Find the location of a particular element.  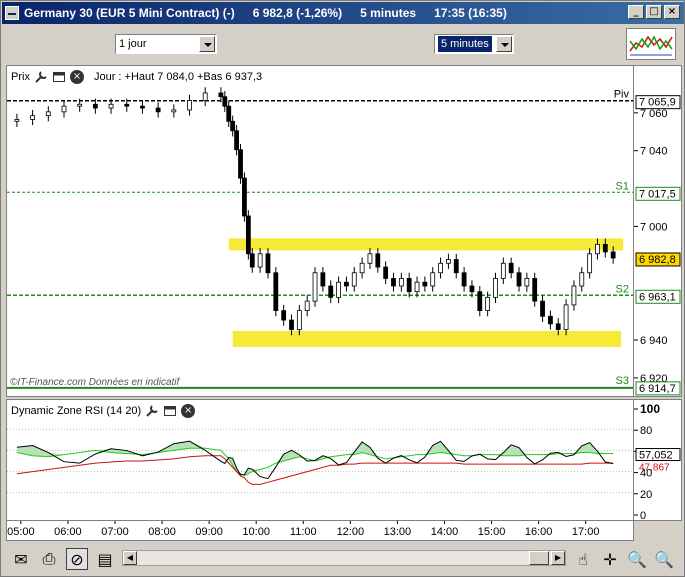

price-panel-header: Prix × Jour : +Haut 7 084,0 +Bas 6 937,3 is located at coordinates (137, 77).